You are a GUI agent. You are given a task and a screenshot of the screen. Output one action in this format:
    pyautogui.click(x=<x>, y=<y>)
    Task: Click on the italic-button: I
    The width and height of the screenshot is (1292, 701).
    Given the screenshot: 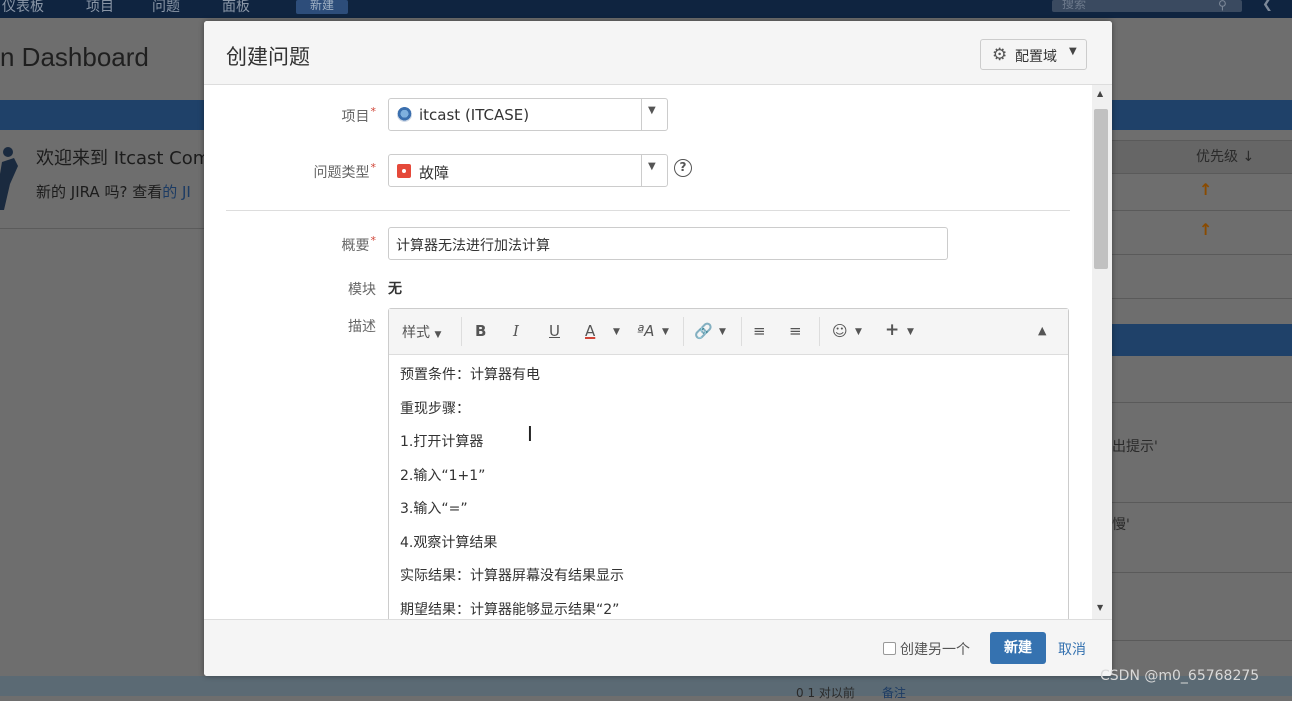 What is the action you would take?
    pyautogui.click(x=516, y=331)
    